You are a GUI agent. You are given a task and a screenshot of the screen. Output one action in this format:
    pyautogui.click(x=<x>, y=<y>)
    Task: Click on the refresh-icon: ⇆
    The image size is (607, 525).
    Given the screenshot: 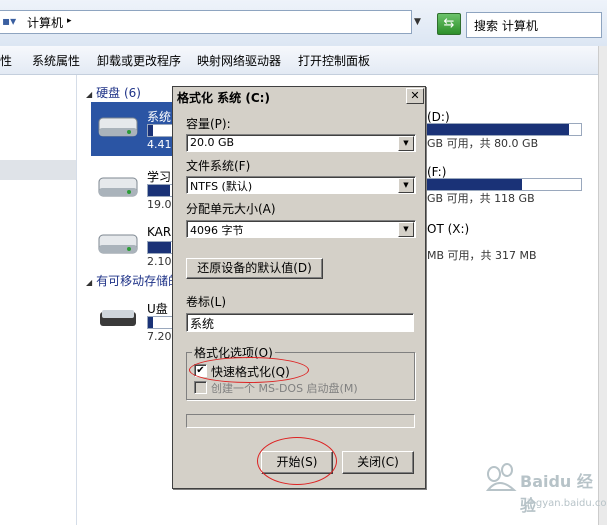 What is the action you would take?
    pyautogui.click(x=449, y=24)
    